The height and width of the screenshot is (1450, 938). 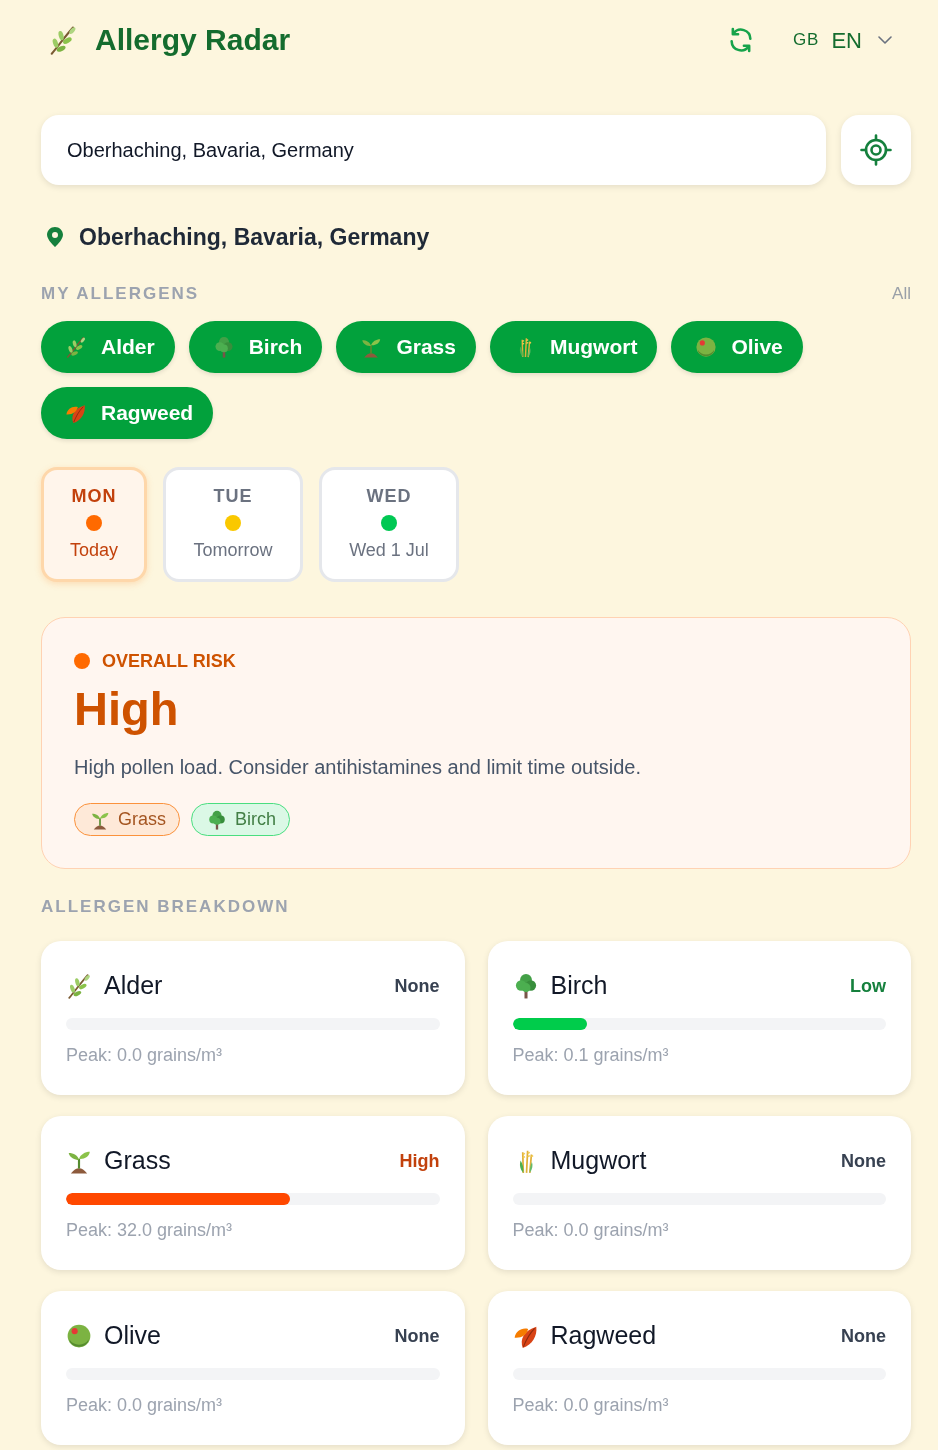 What do you see at coordinates (254, 237) in the screenshot?
I see `location-name: Oberhaching, Bavaria, Germany` at bounding box center [254, 237].